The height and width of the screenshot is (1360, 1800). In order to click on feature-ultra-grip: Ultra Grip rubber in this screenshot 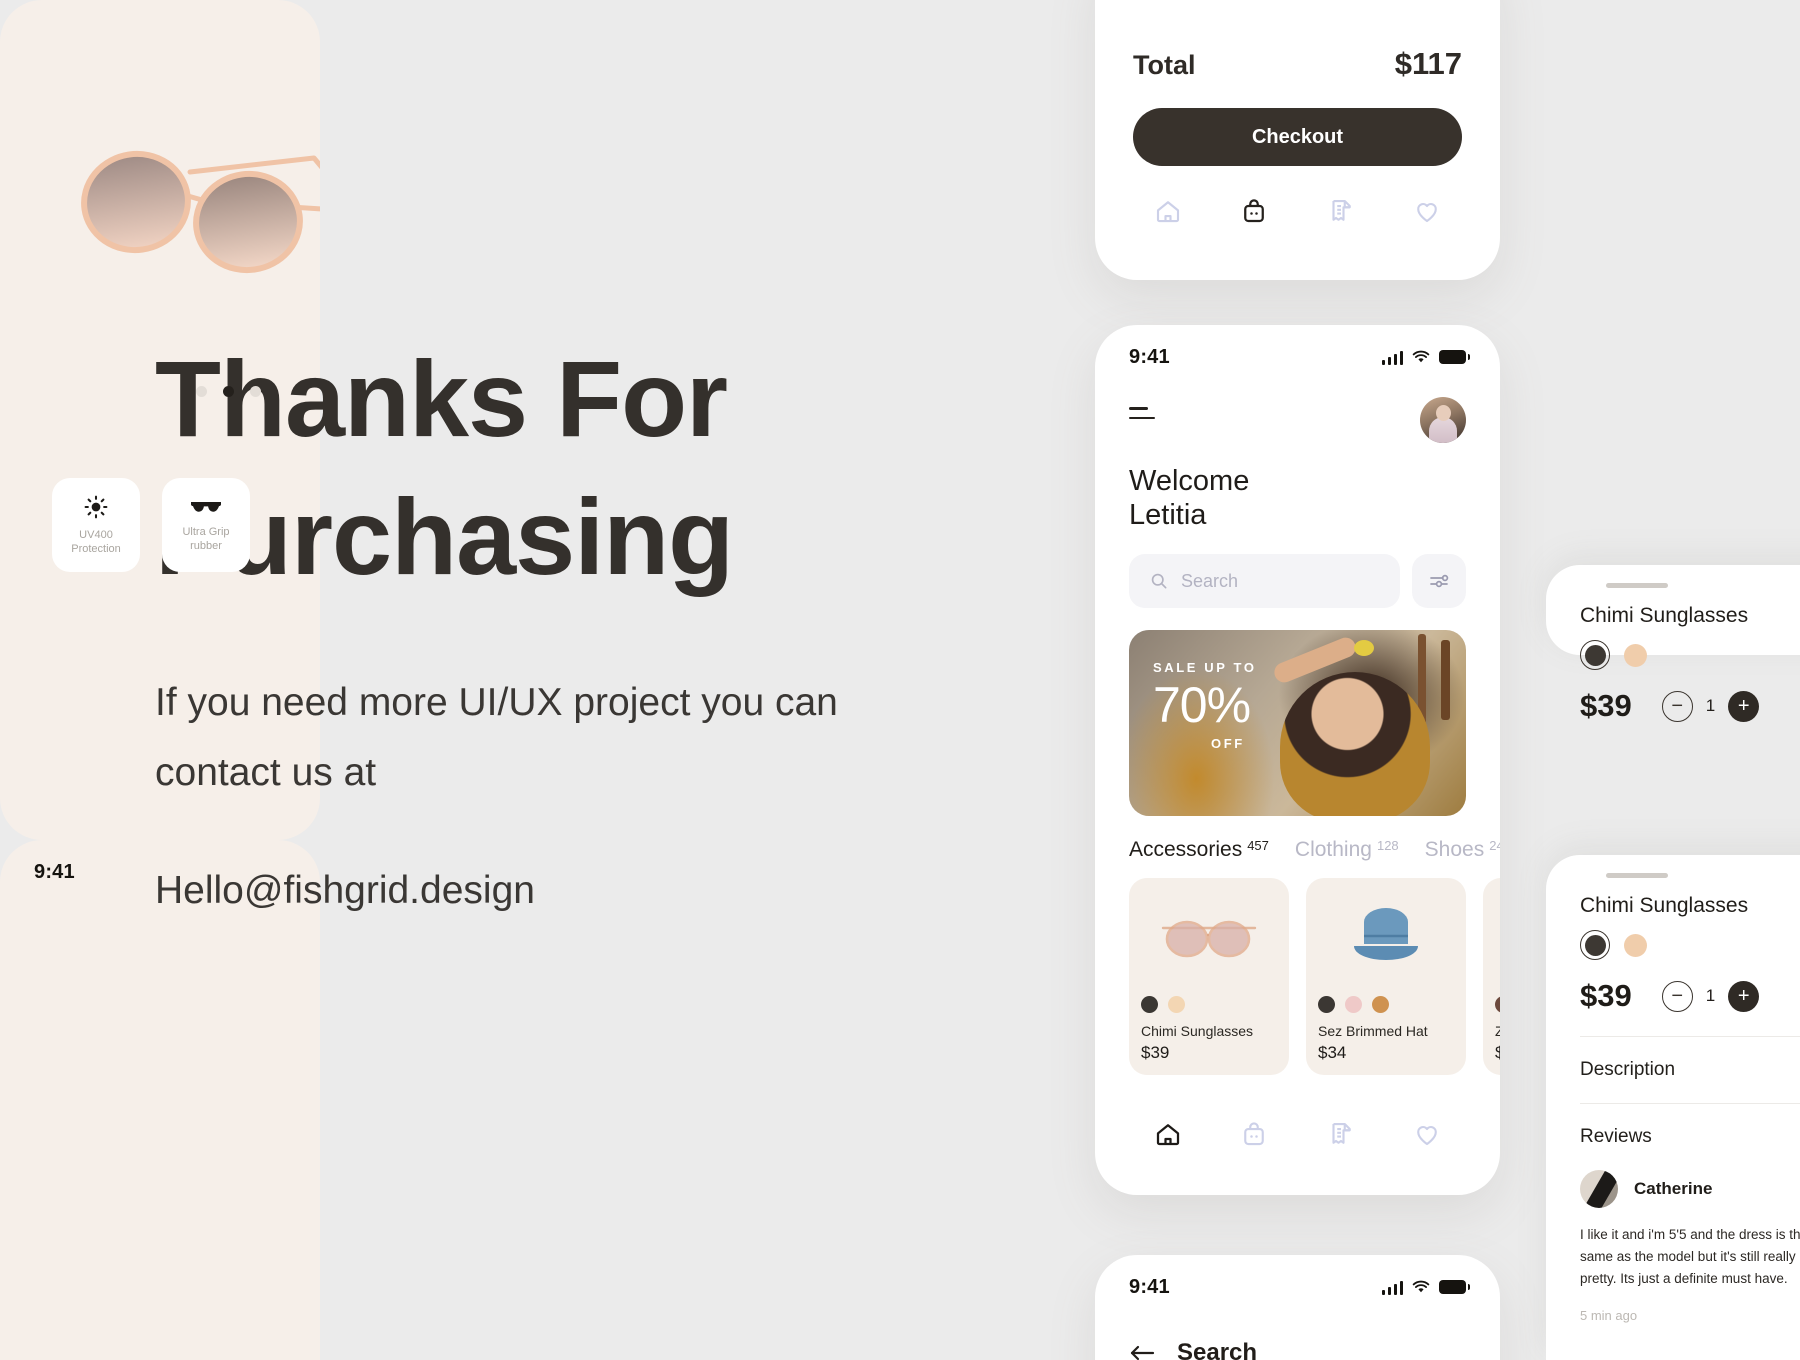, I will do `click(206, 525)`.